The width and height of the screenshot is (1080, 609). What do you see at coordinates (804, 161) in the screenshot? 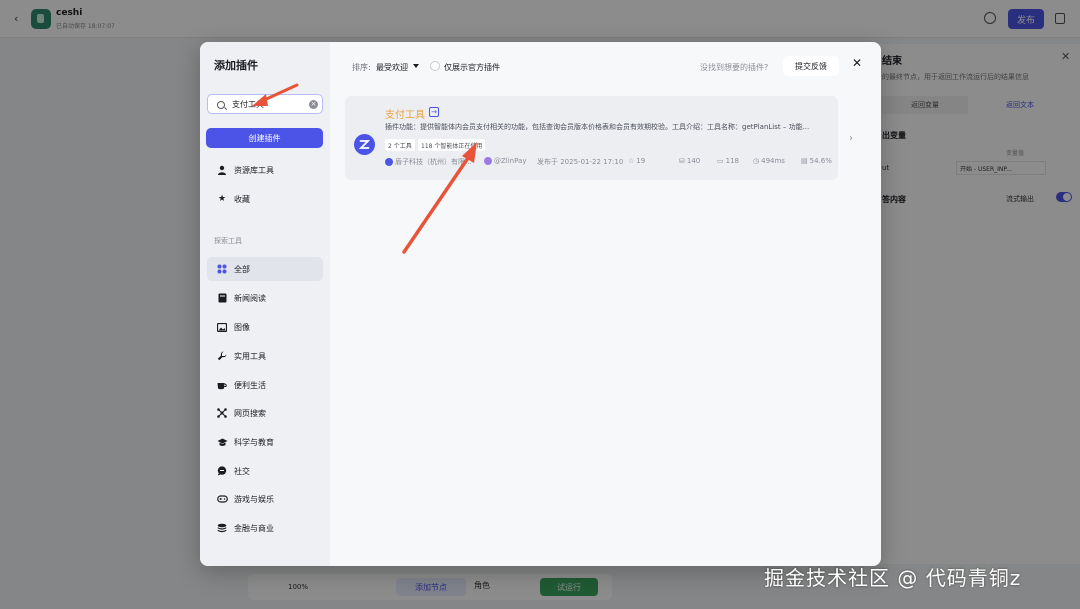
I see `chart-icon: ▤` at bounding box center [804, 161].